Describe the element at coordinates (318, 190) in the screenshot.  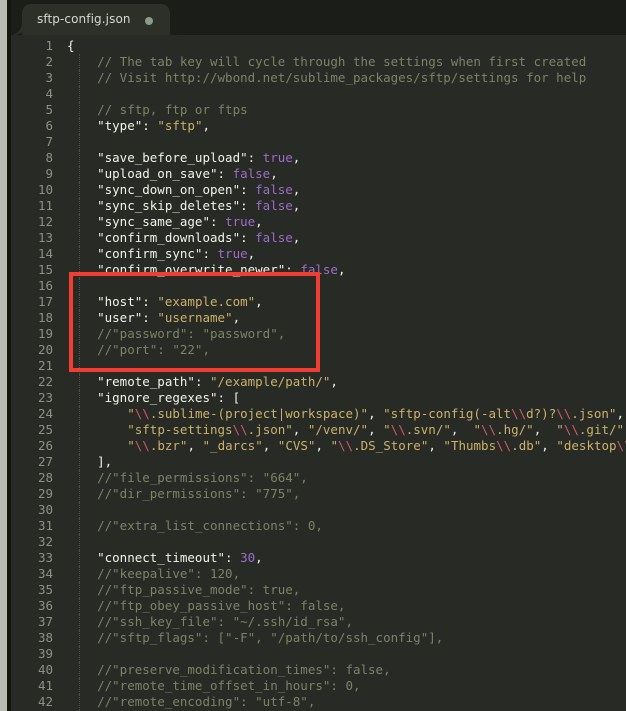
I see `code-line: 10 "sync_down_on_open": false,` at that location.